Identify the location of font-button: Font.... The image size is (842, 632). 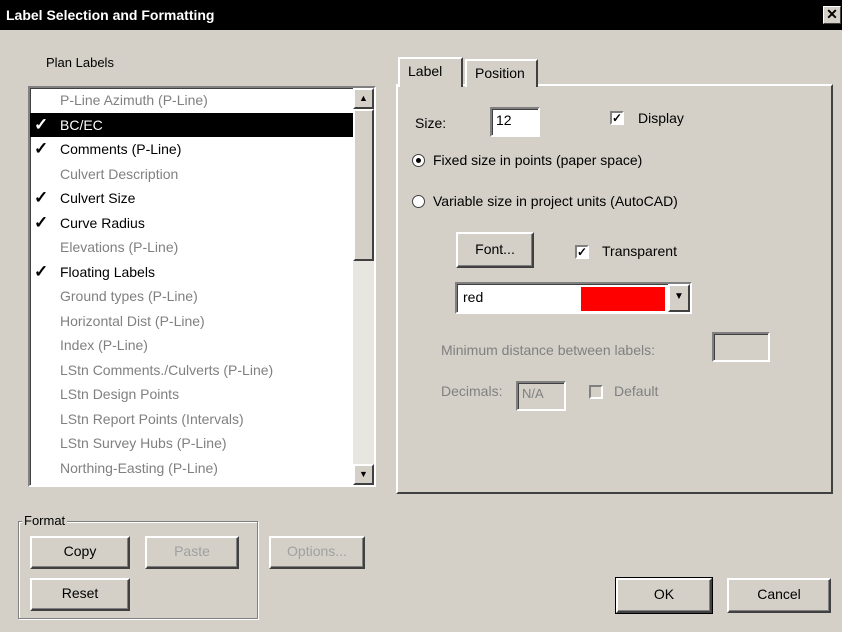
(495, 250).